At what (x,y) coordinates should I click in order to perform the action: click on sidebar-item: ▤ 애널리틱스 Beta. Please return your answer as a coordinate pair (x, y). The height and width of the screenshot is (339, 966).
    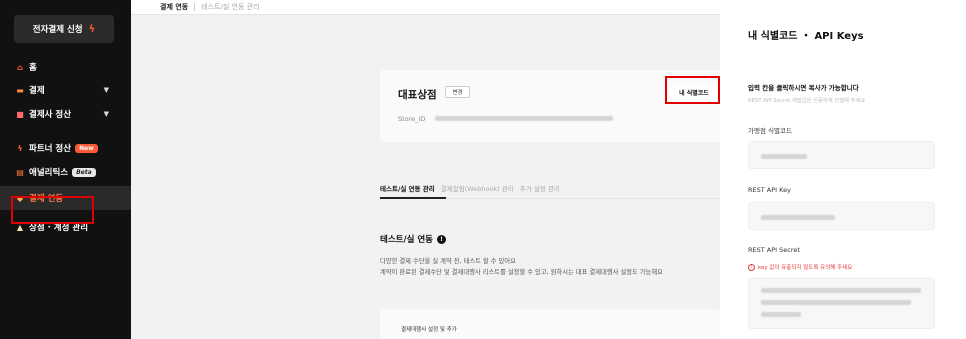
    Looking at the image, I should click on (65, 172).